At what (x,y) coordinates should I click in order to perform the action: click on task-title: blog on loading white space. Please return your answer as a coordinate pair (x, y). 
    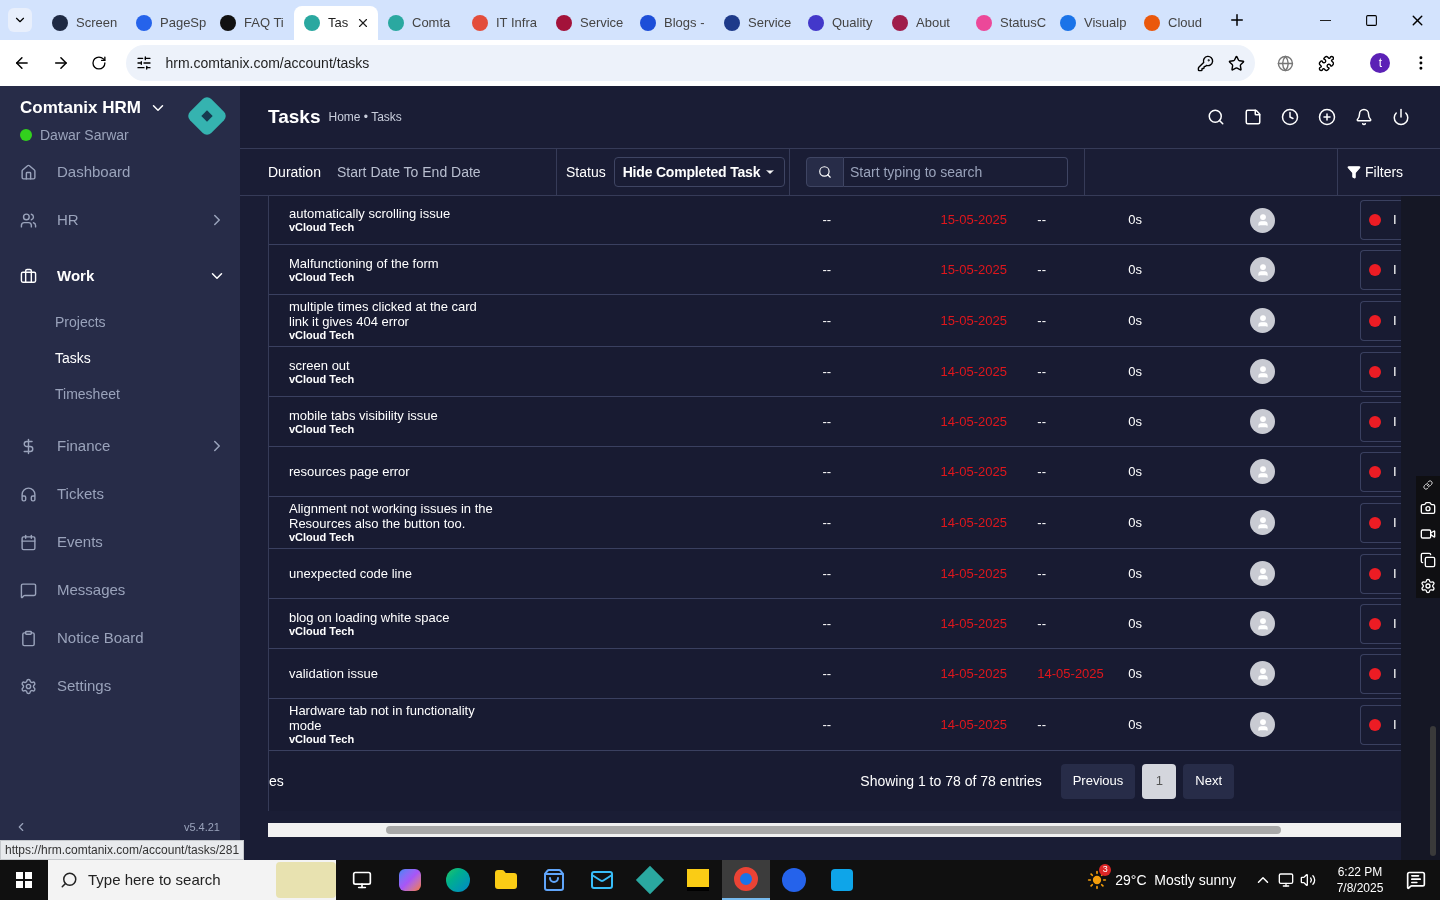
    Looking at the image, I should click on (394, 617).